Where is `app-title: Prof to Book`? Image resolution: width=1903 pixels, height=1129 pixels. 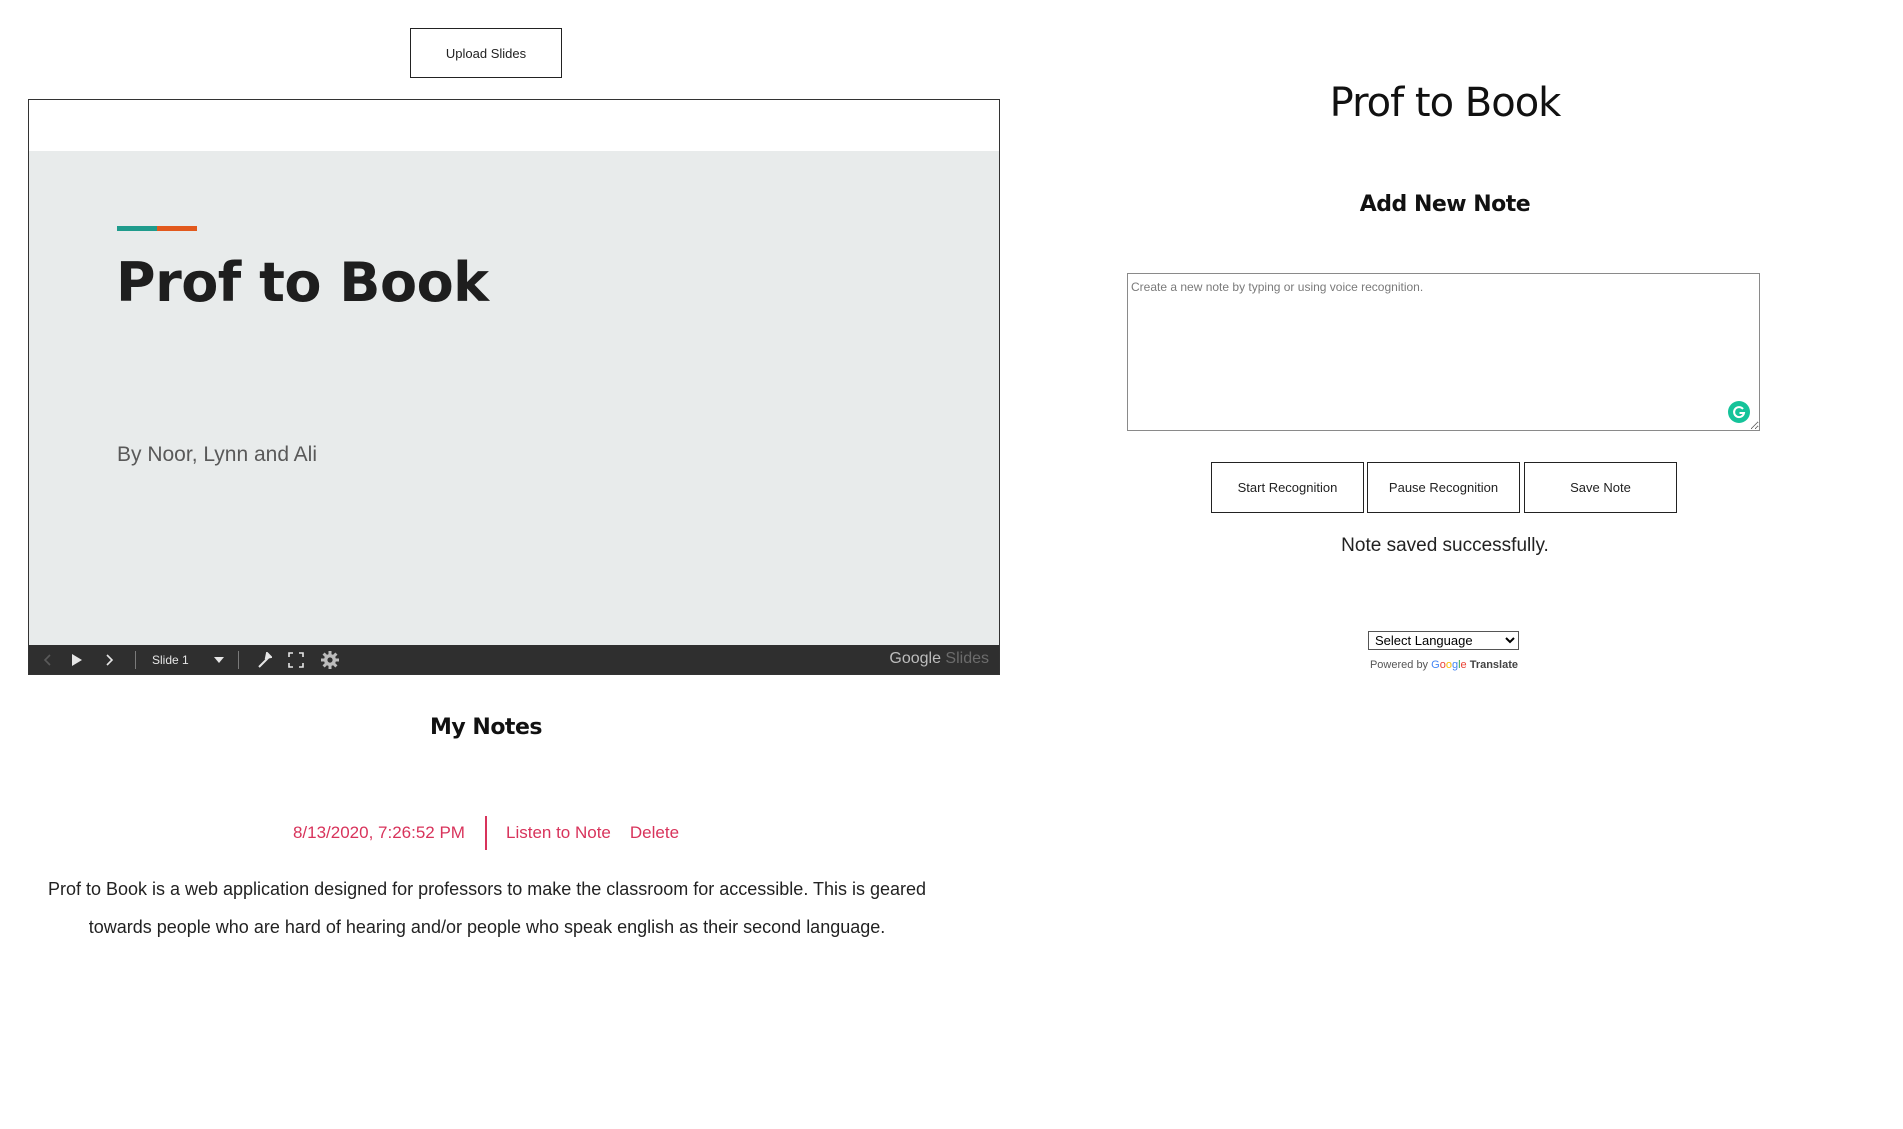
app-title: Prof to Book is located at coordinates (1445, 103).